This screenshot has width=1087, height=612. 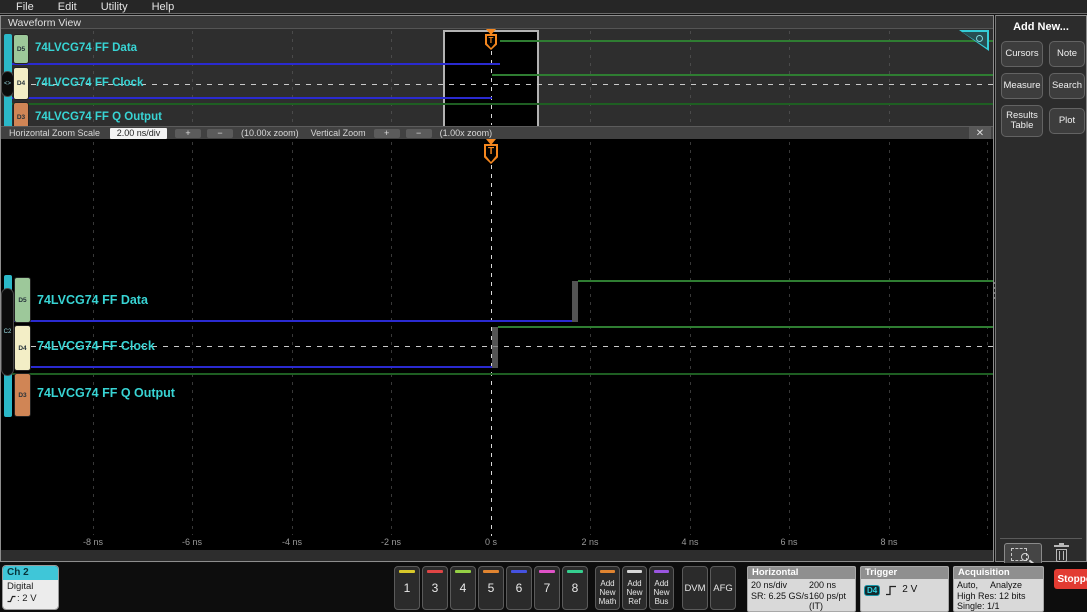 I want to click on d4-edge-band, so click(x=495, y=347).